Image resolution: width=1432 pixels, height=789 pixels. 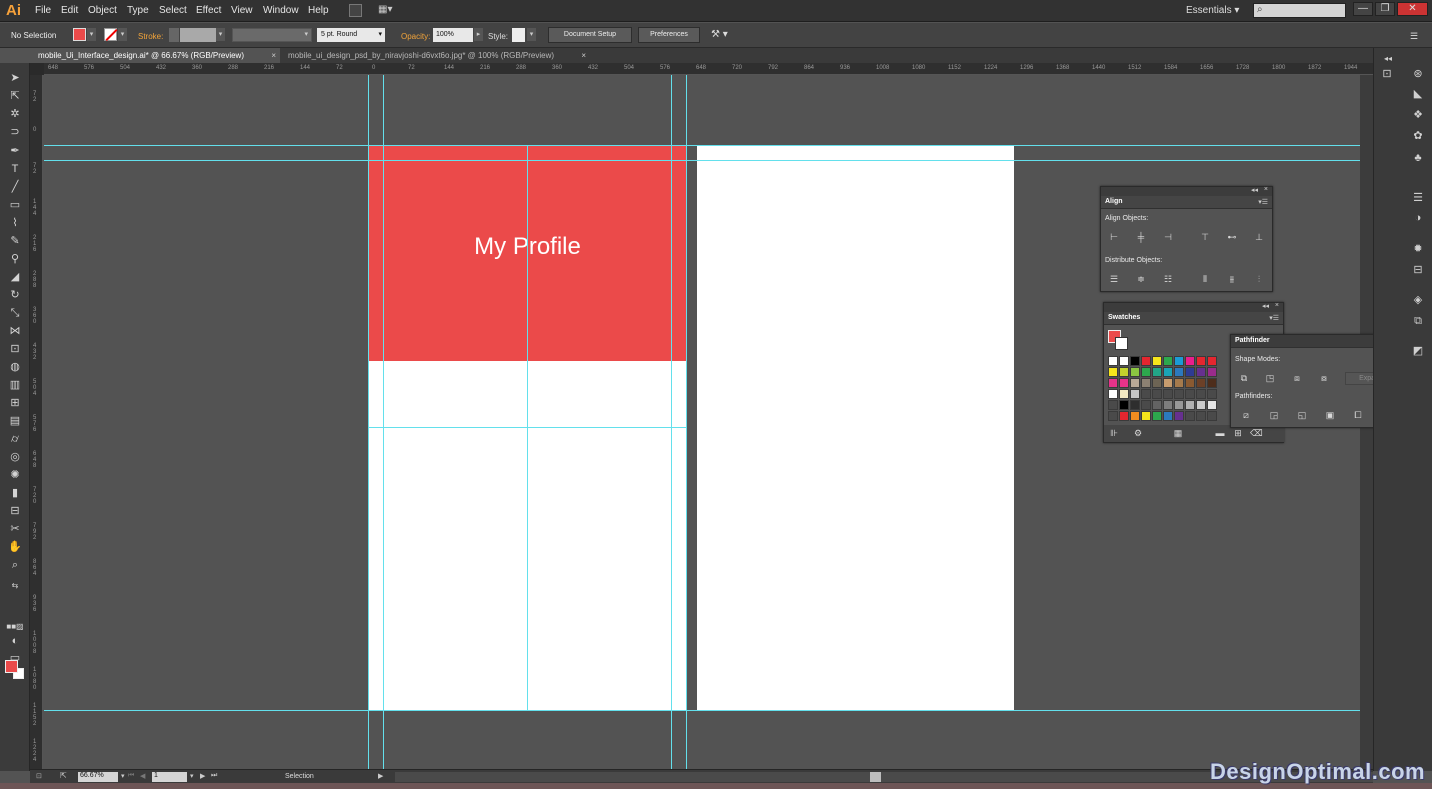 I want to click on menu-object: Object, so click(x=102, y=10).